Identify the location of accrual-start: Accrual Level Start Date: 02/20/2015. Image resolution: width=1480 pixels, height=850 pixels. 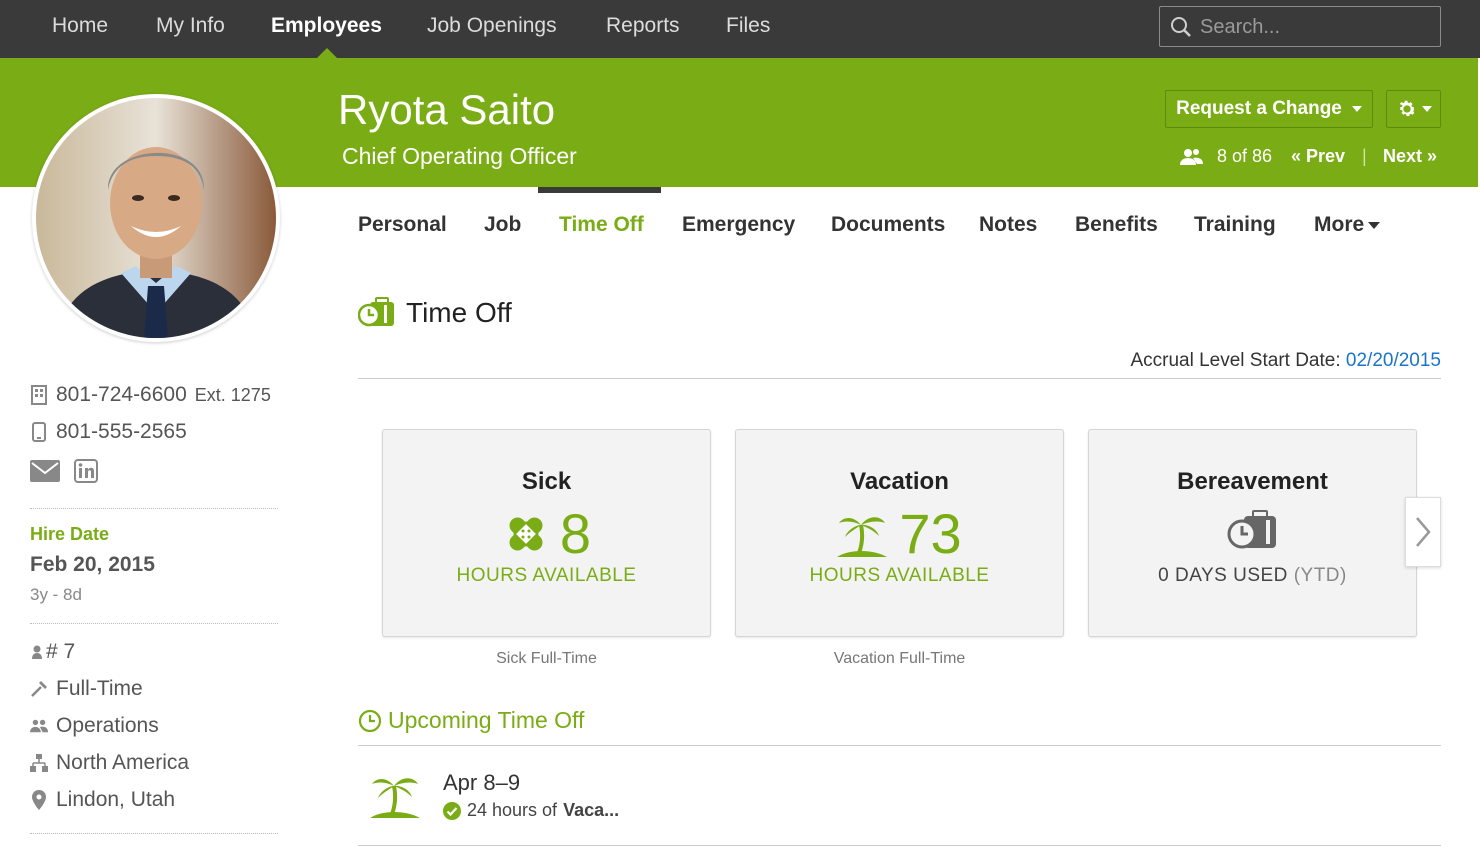
(1285, 361).